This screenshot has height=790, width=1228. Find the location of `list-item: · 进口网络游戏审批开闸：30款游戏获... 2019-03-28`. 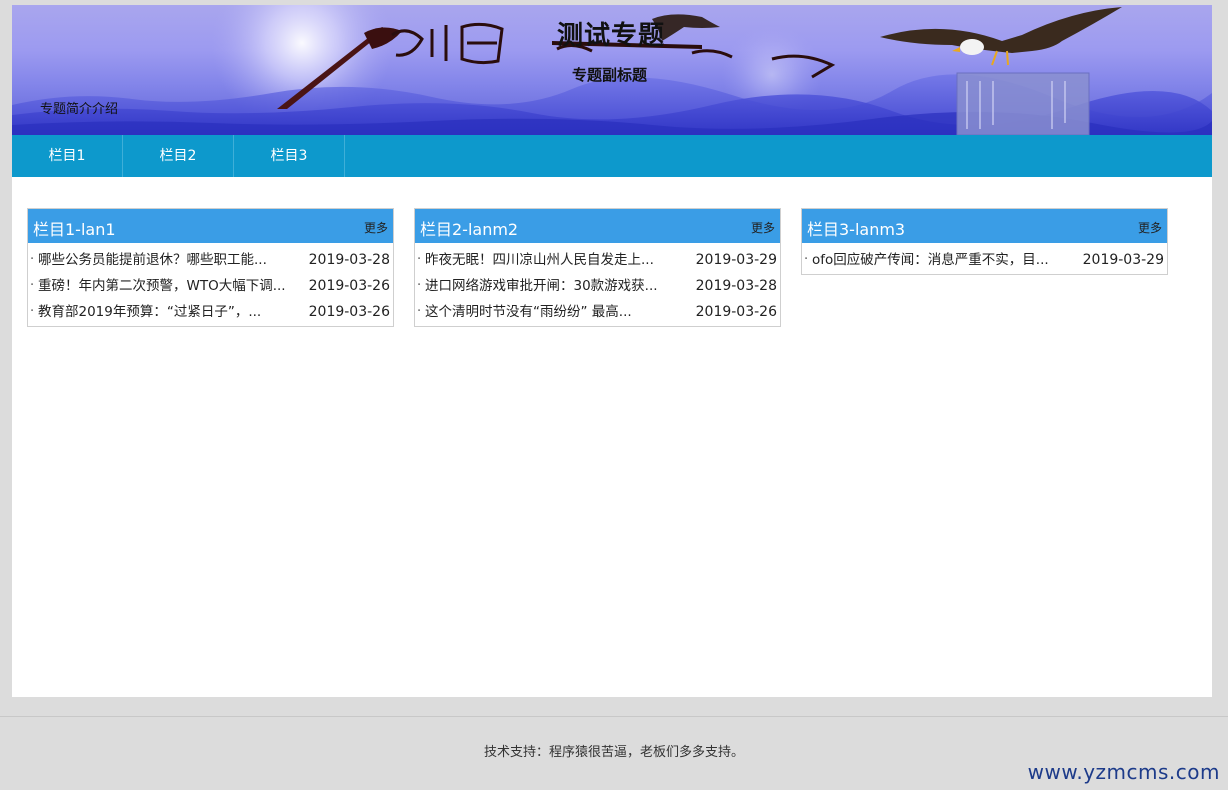

list-item: · 进口网络游戏审批开闸：30款游戏获... 2019-03-28 is located at coordinates (597, 286).